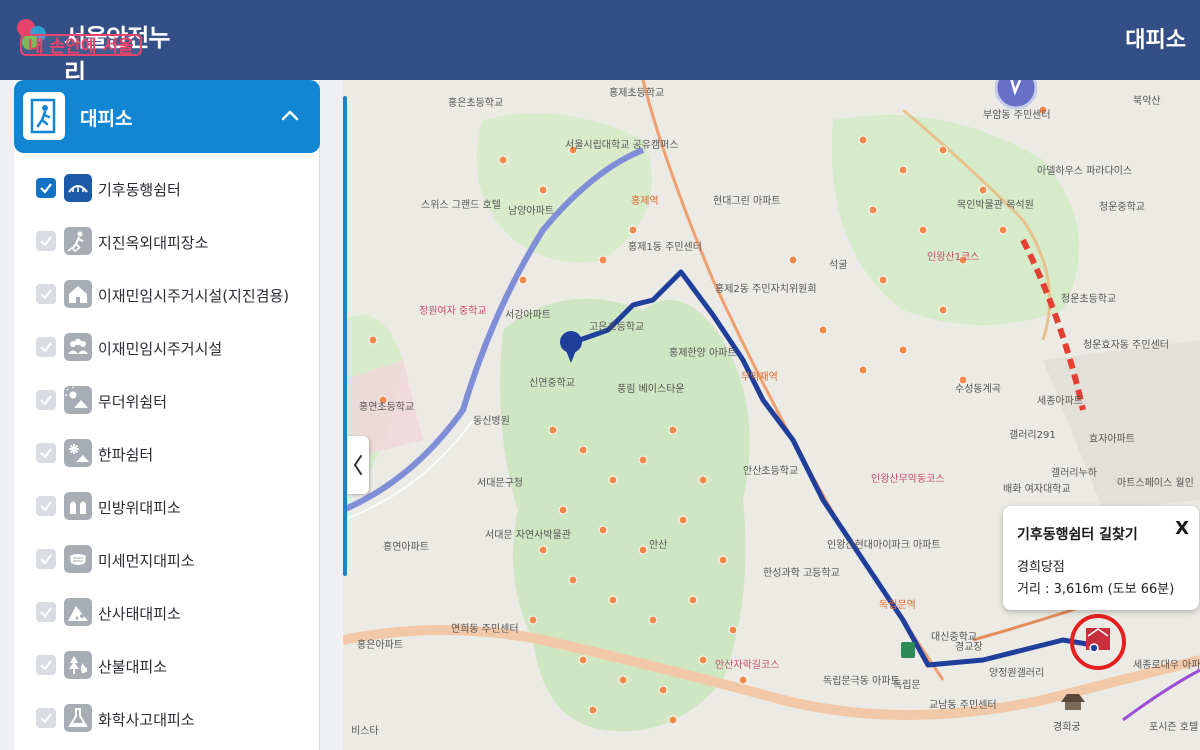 This screenshot has height=750, width=1200. What do you see at coordinates (78, 718) in the screenshot?
I see `chemical-icon` at bounding box center [78, 718].